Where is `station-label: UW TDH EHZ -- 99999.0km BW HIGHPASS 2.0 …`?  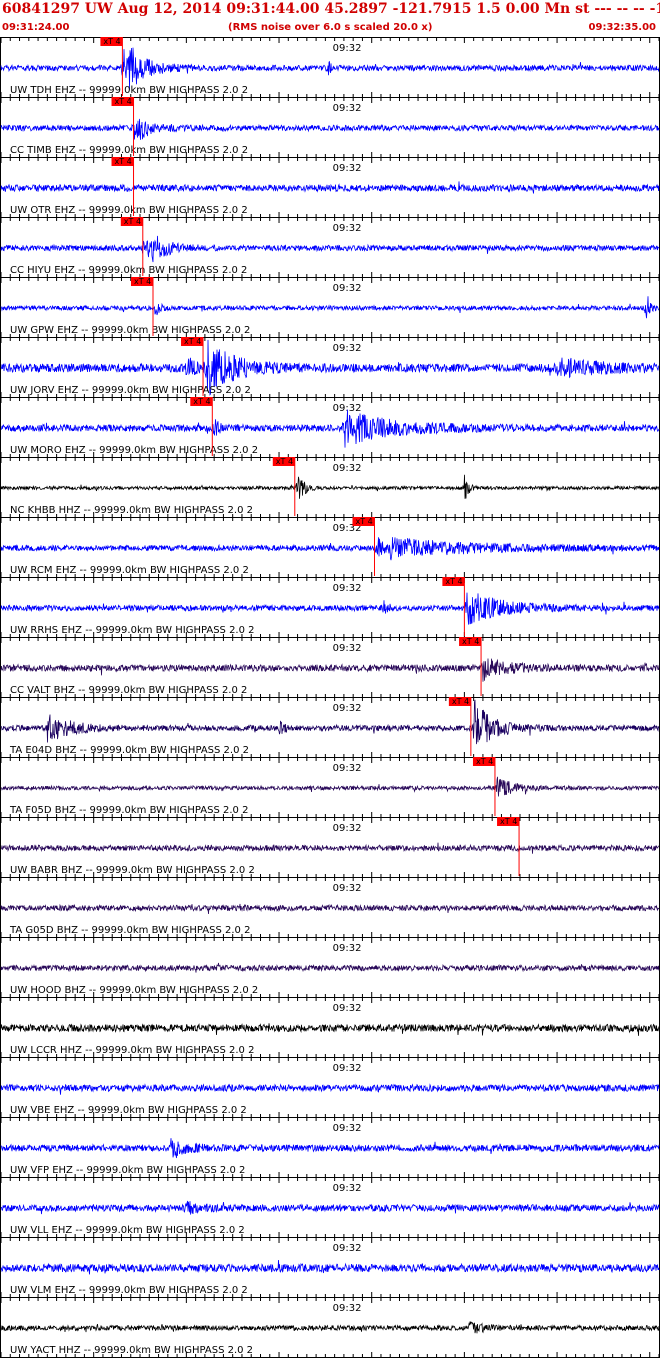
station-label: UW TDH EHZ -- 99999.0km BW HIGHPASS 2.0 … is located at coordinates (129, 90).